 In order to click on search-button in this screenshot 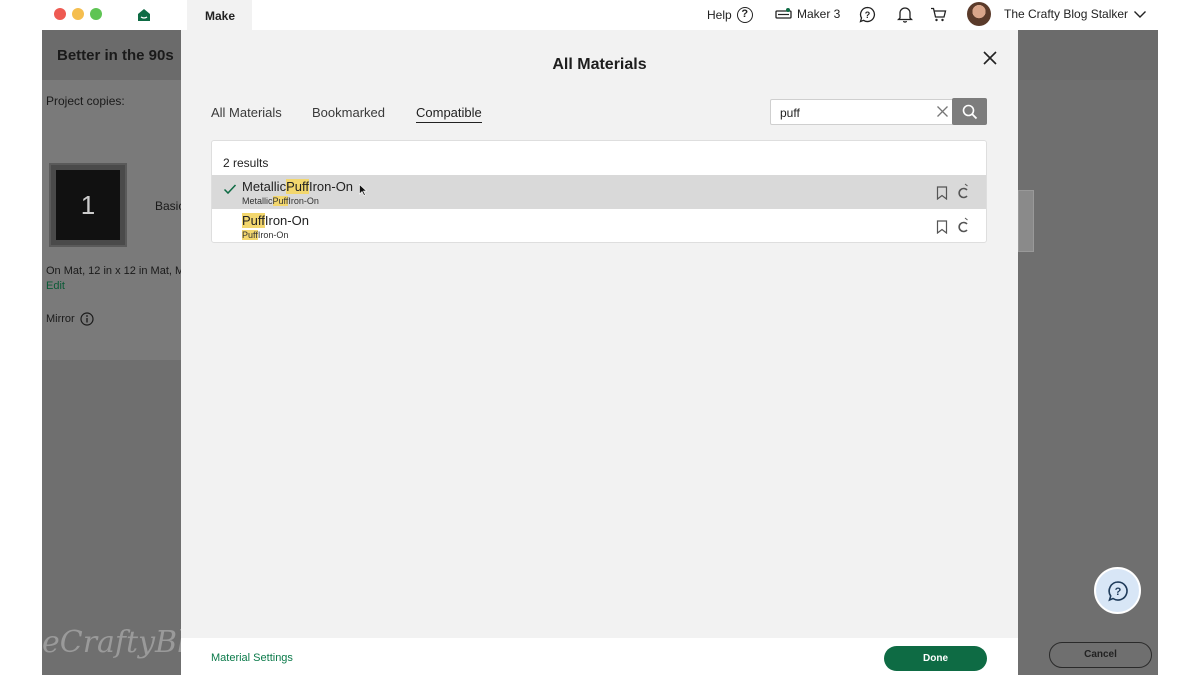, I will do `click(969, 111)`.